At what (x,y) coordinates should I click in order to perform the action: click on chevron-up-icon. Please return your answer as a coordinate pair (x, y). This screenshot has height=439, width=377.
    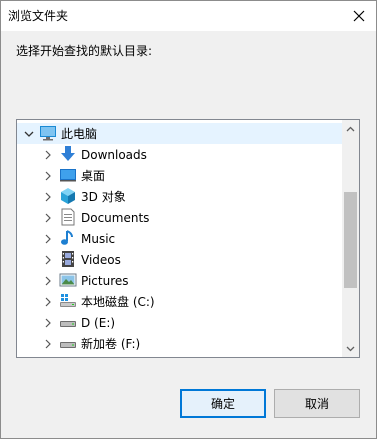
    Looking at the image, I should click on (350, 128).